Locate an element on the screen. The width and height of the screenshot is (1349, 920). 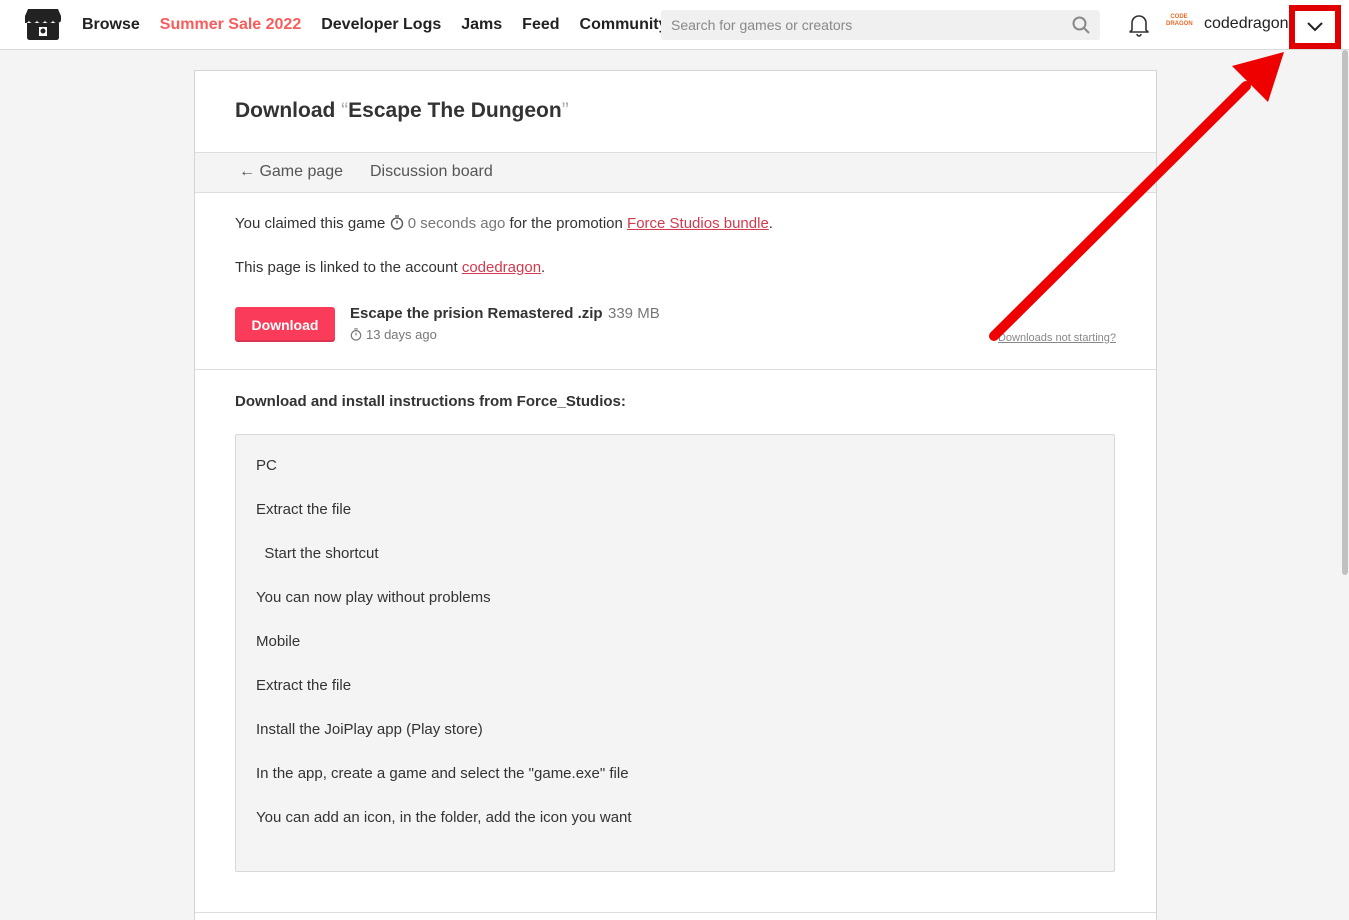
page-title: Download “Escape The Dungeon” is located at coordinates (402, 111).